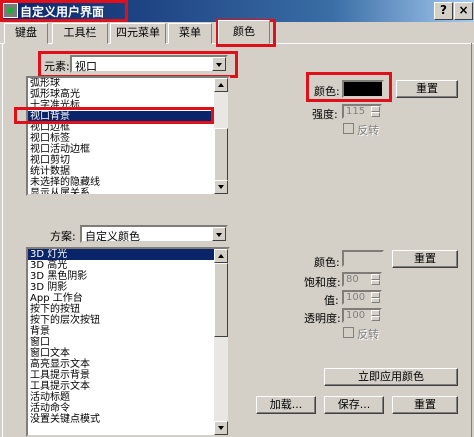 The image size is (474, 437). Describe the element at coordinates (128, 386) in the screenshot. I see `list-item: 工具提示文本` at that location.